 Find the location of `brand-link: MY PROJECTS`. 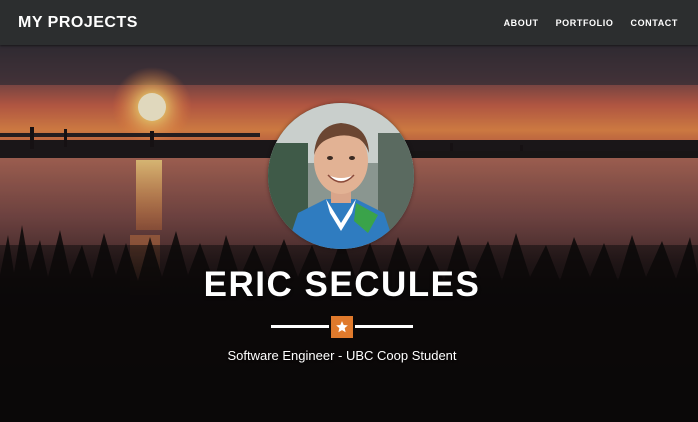

brand-link: MY PROJECTS is located at coordinates (78, 23).